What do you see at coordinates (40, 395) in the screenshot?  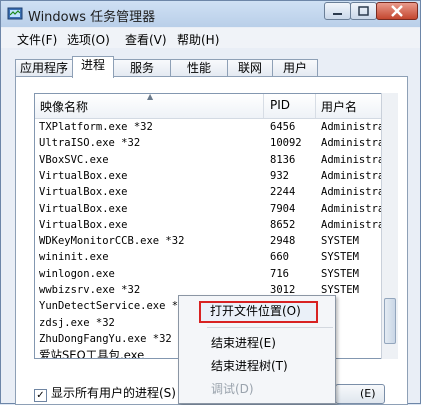 I see `checkbox-check-icon: ✓` at bounding box center [40, 395].